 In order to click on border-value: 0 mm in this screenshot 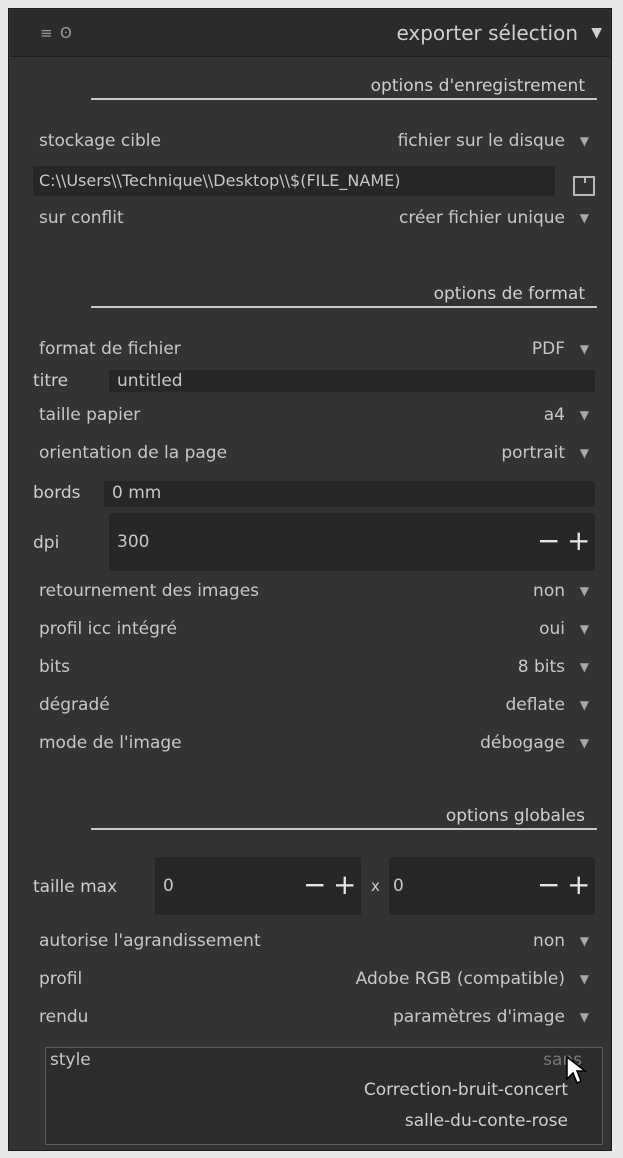, I will do `click(137, 493)`.